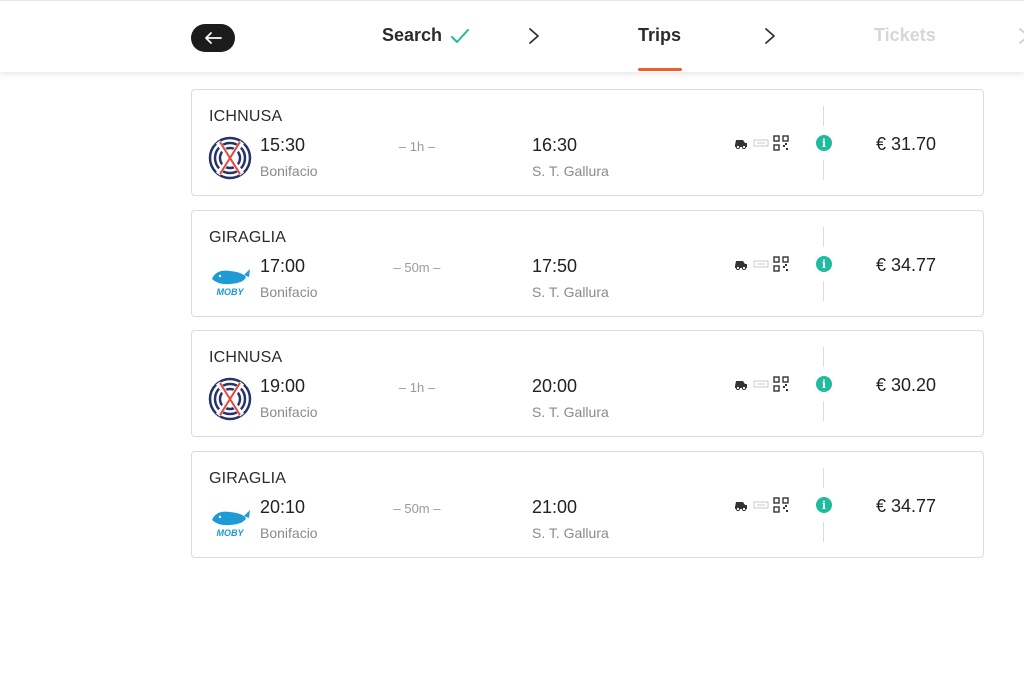  Describe the element at coordinates (659, 35) in the screenshot. I see `step-trips: Trips` at that location.